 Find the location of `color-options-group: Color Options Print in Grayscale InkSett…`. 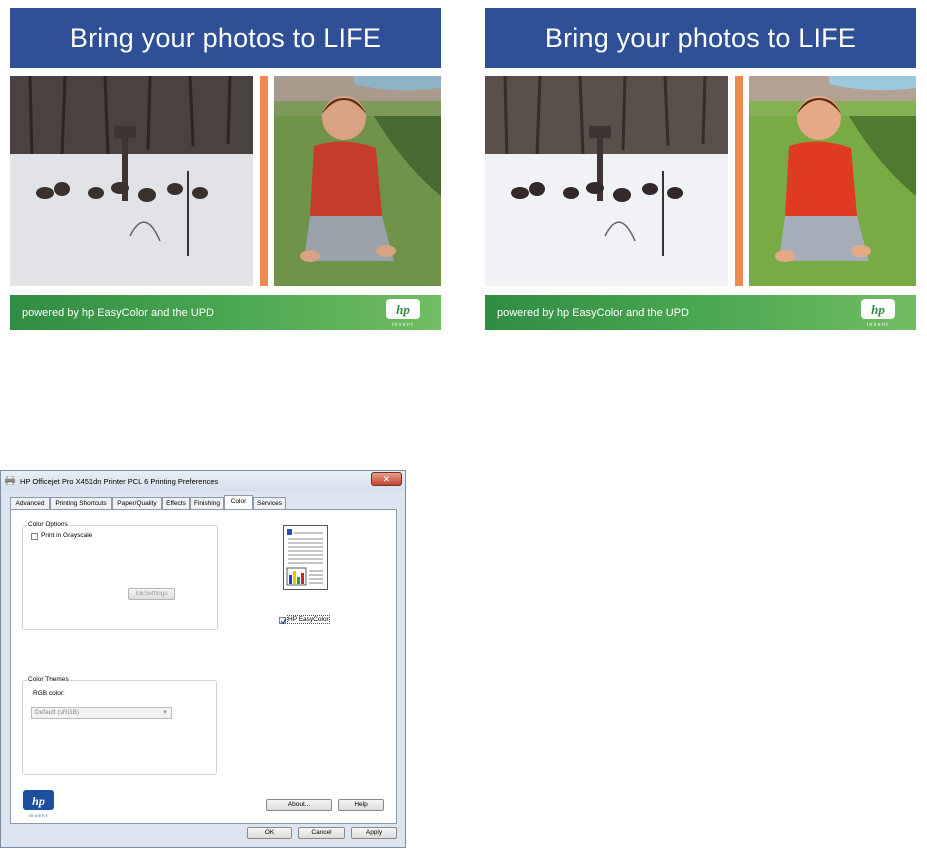

color-options-group: Color Options Print in Grayscale InkSett… is located at coordinates (120, 575).